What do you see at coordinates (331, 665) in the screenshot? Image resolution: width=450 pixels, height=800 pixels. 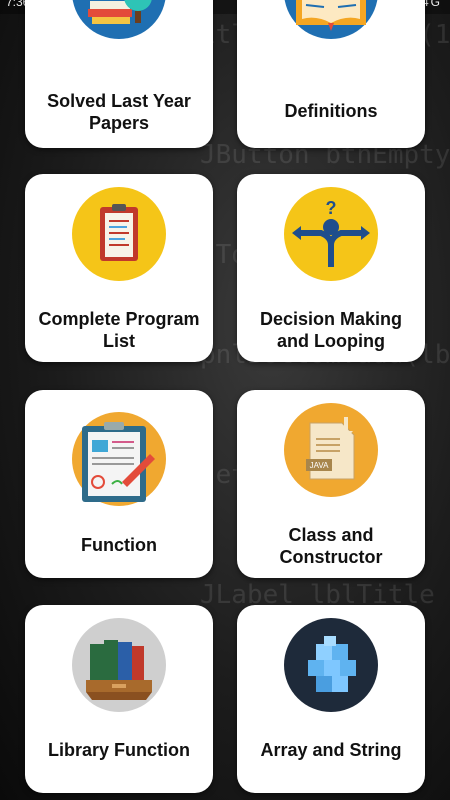 I see `cubes-icon` at bounding box center [331, 665].